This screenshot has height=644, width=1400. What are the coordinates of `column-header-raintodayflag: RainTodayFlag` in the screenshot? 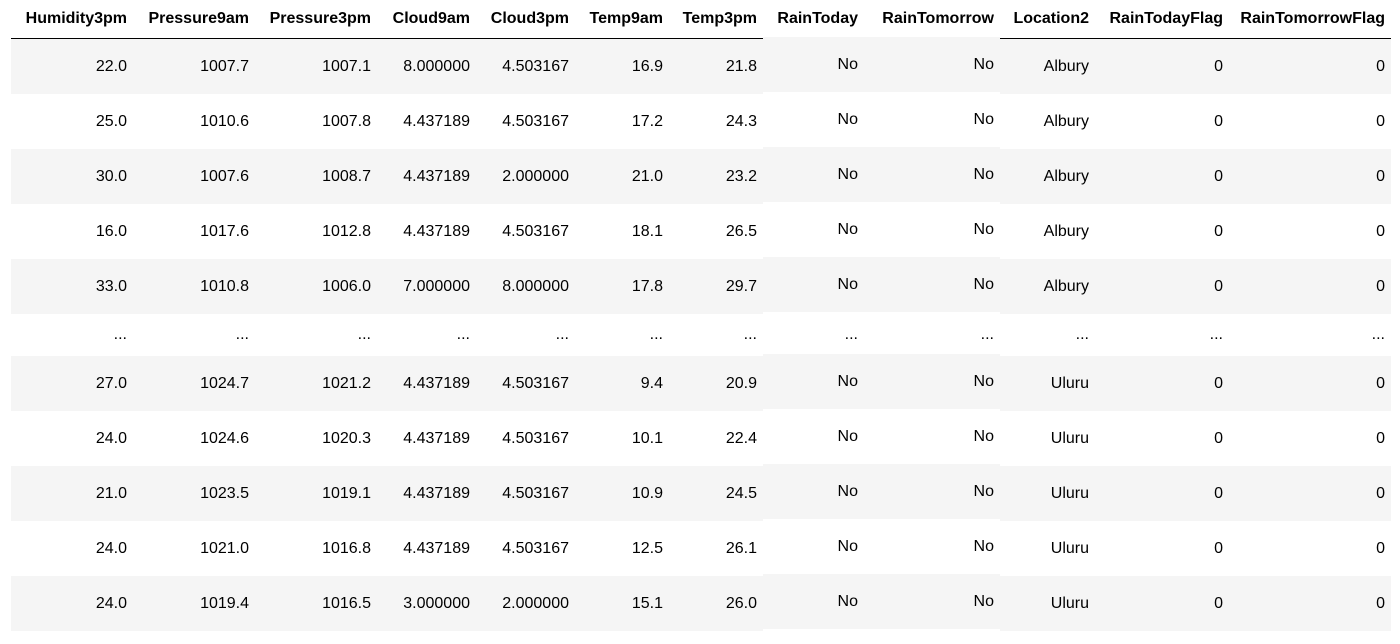 It's located at (1162, 19).